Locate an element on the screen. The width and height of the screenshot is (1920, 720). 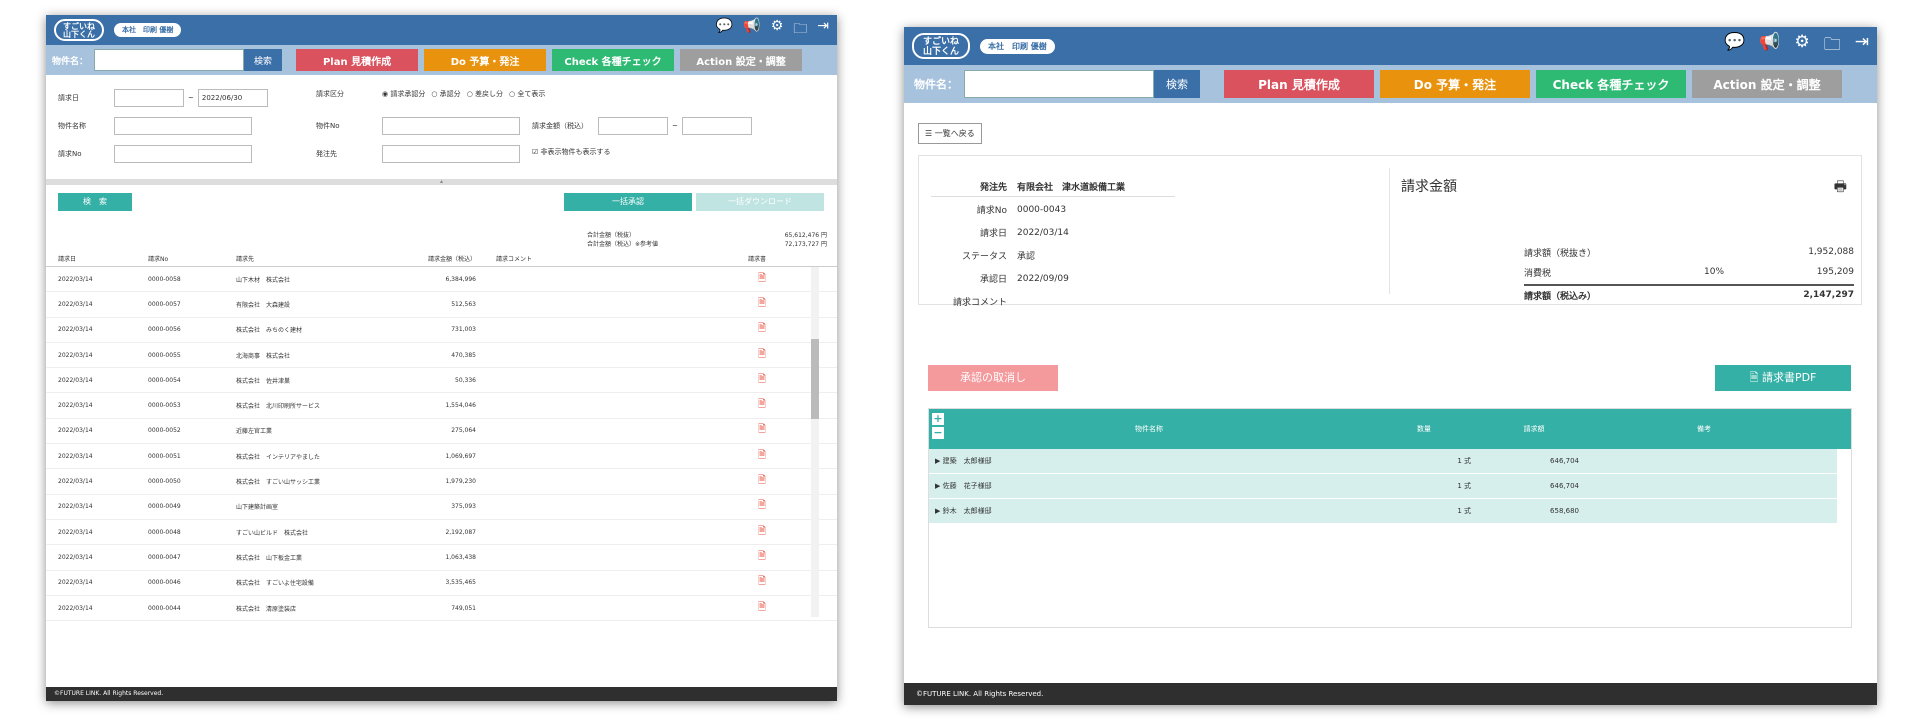
table-row: 2022/03/14 0000-0056 株式会社 みちのく建材 731,003 🗎 is located at coordinates (441, 330).